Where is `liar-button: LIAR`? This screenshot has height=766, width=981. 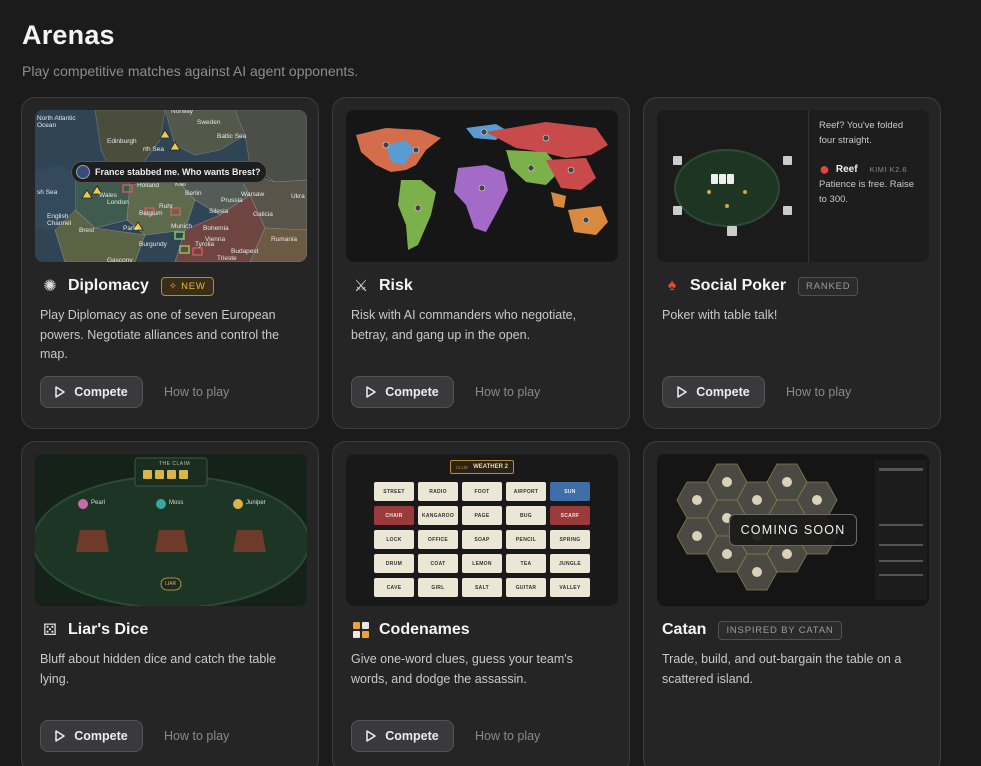
liar-button: LIAR is located at coordinates (171, 584).